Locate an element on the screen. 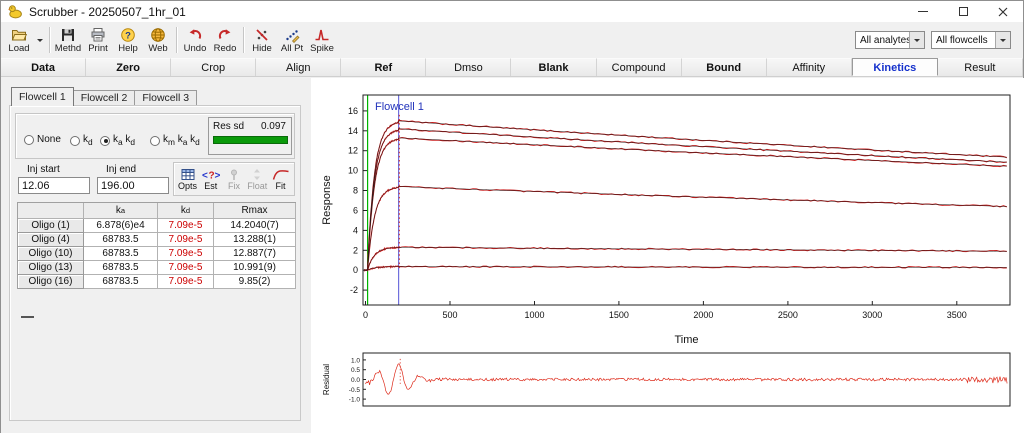  row-label-button: Oligo (13) is located at coordinates (51, 268).